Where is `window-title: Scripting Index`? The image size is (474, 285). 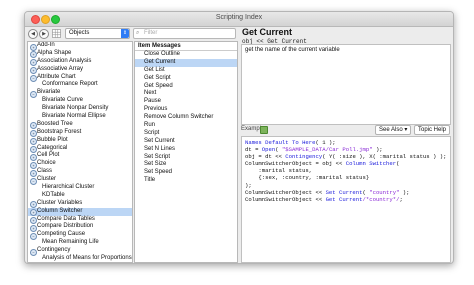
window-title: Scripting Index is located at coordinates (239, 17).